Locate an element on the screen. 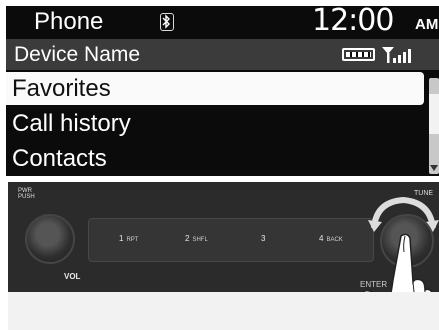 This screenshot has width=439, height=330. signal-bars-icon is located at coordinates (396, 55).